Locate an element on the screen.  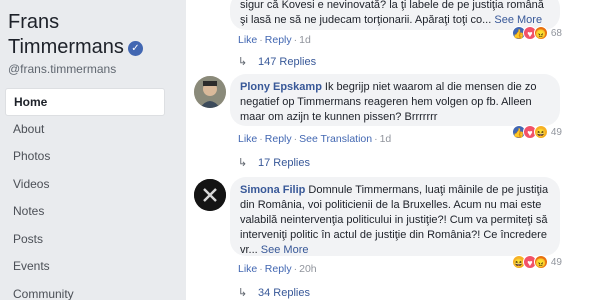
reaction-count: 68 is located at coordinates (556, 33).